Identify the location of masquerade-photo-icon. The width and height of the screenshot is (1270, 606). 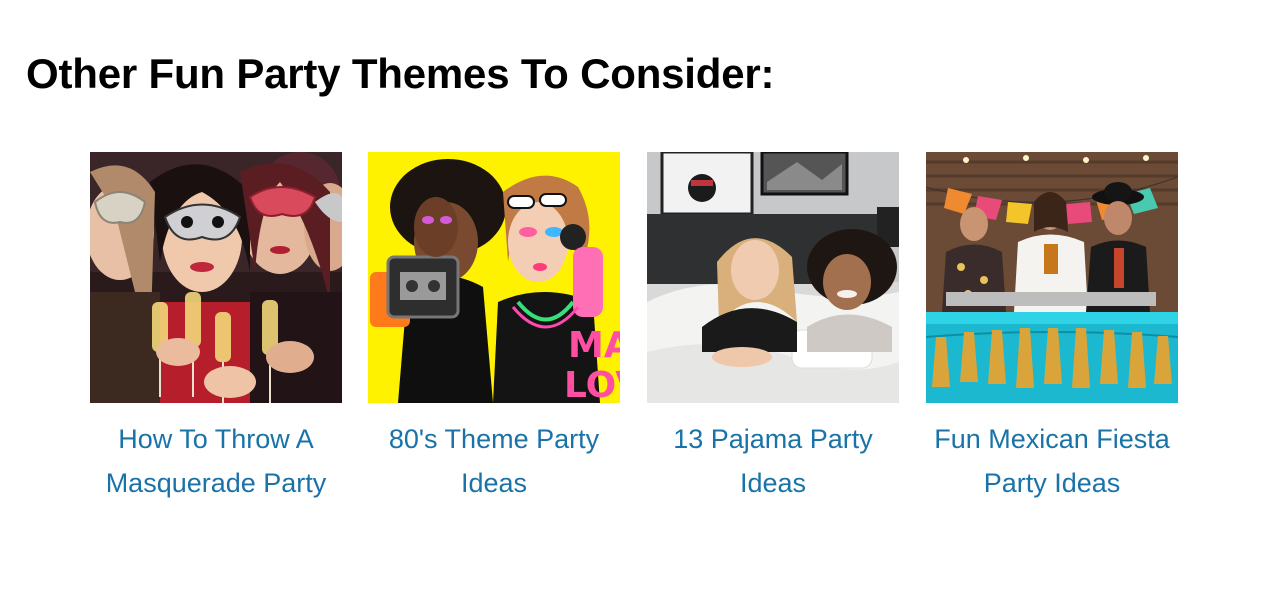
(216, 277).